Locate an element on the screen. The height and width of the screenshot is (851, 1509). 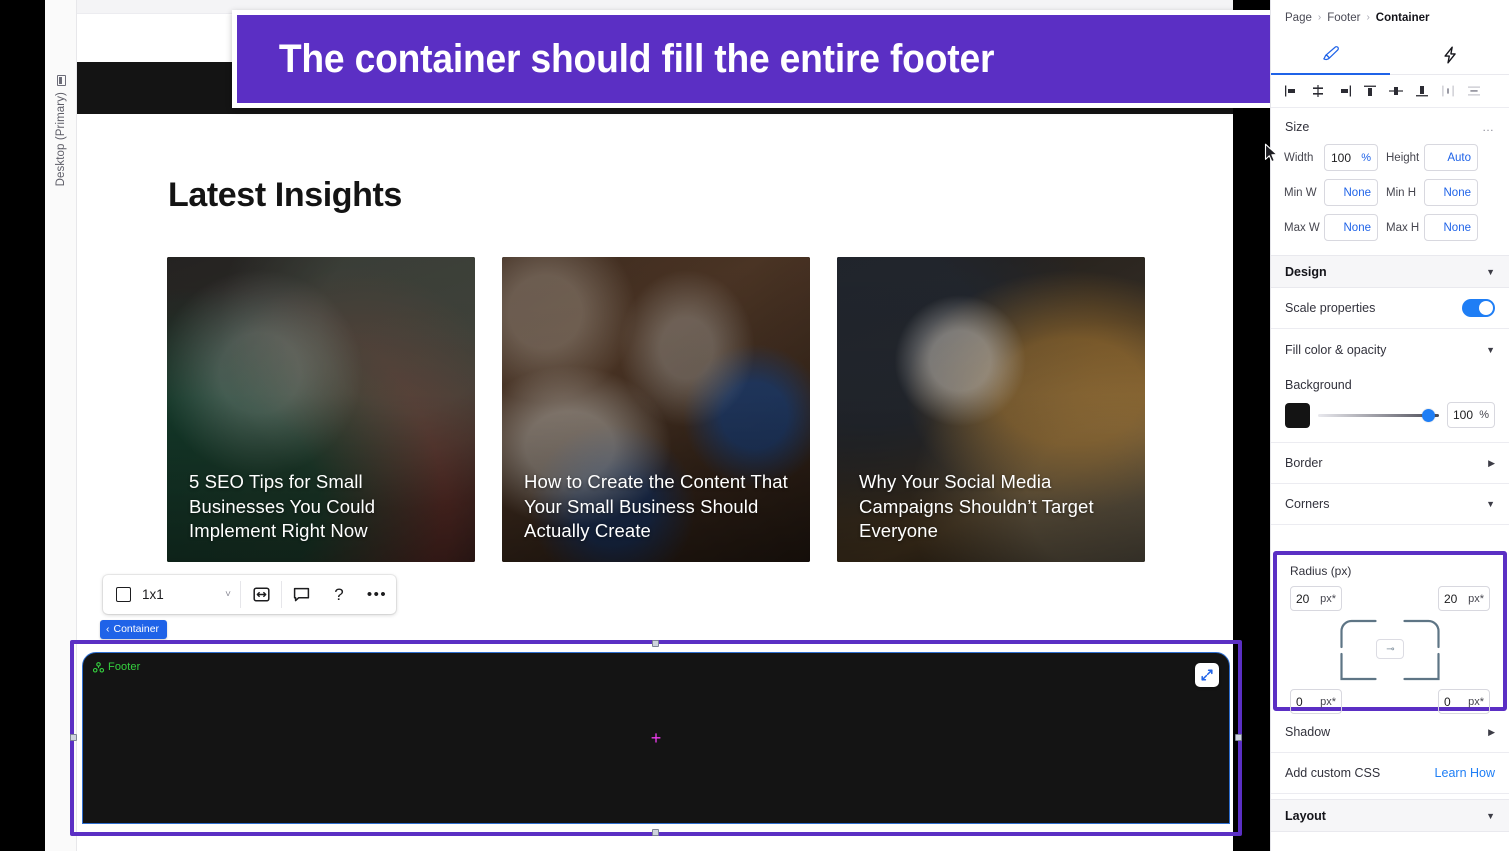
selection-handle-right is located at coordinates (1238, 737).